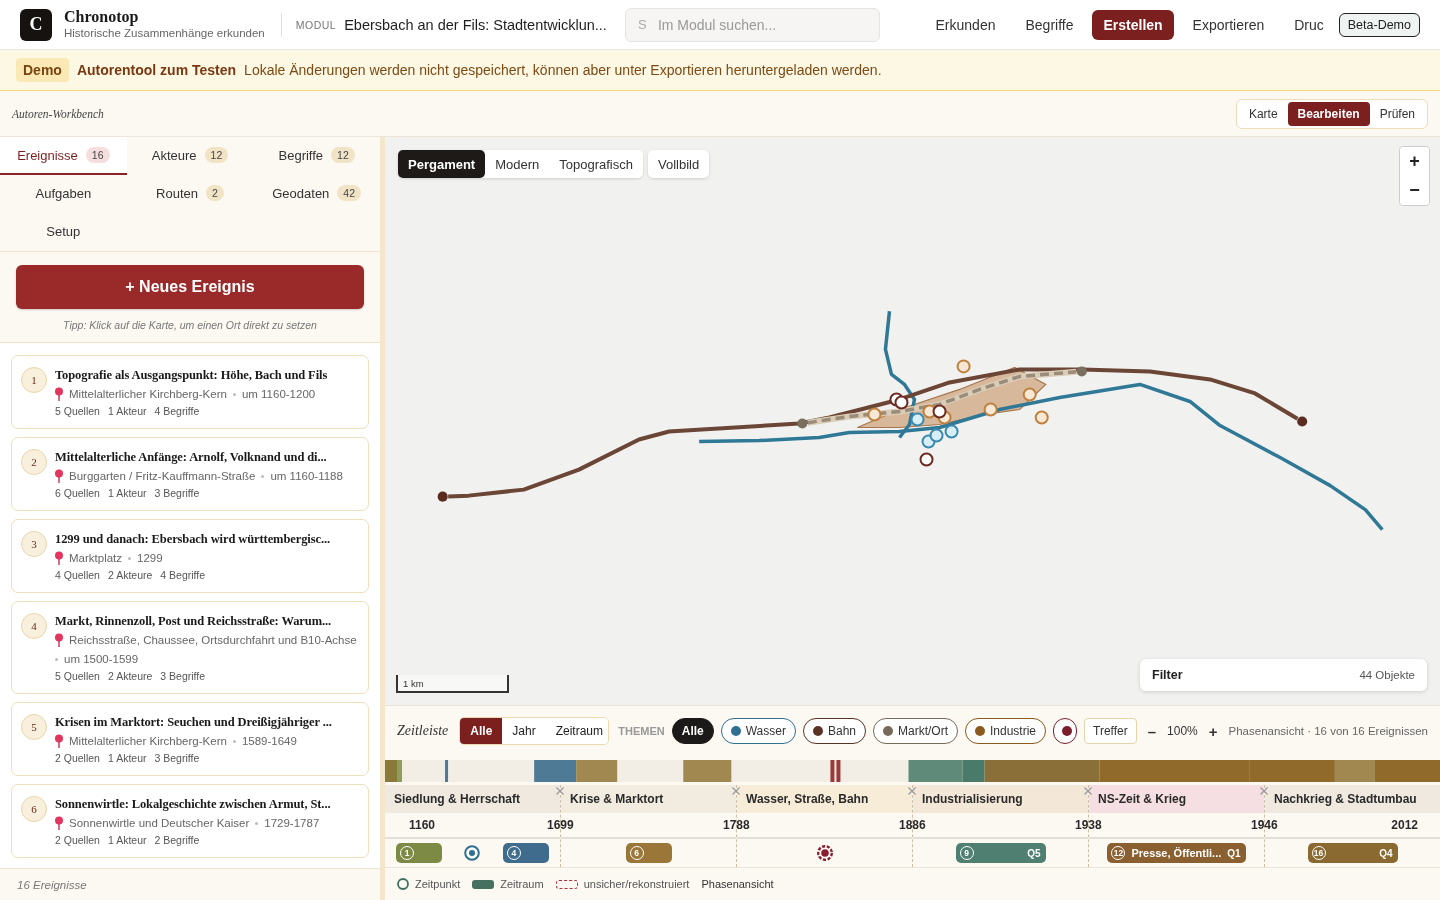 The image size is (1440, 900). What do you see at coordinates (942, 397) in the screenshot?
I see `dashed-route-line` at bounding box center [942, 397].